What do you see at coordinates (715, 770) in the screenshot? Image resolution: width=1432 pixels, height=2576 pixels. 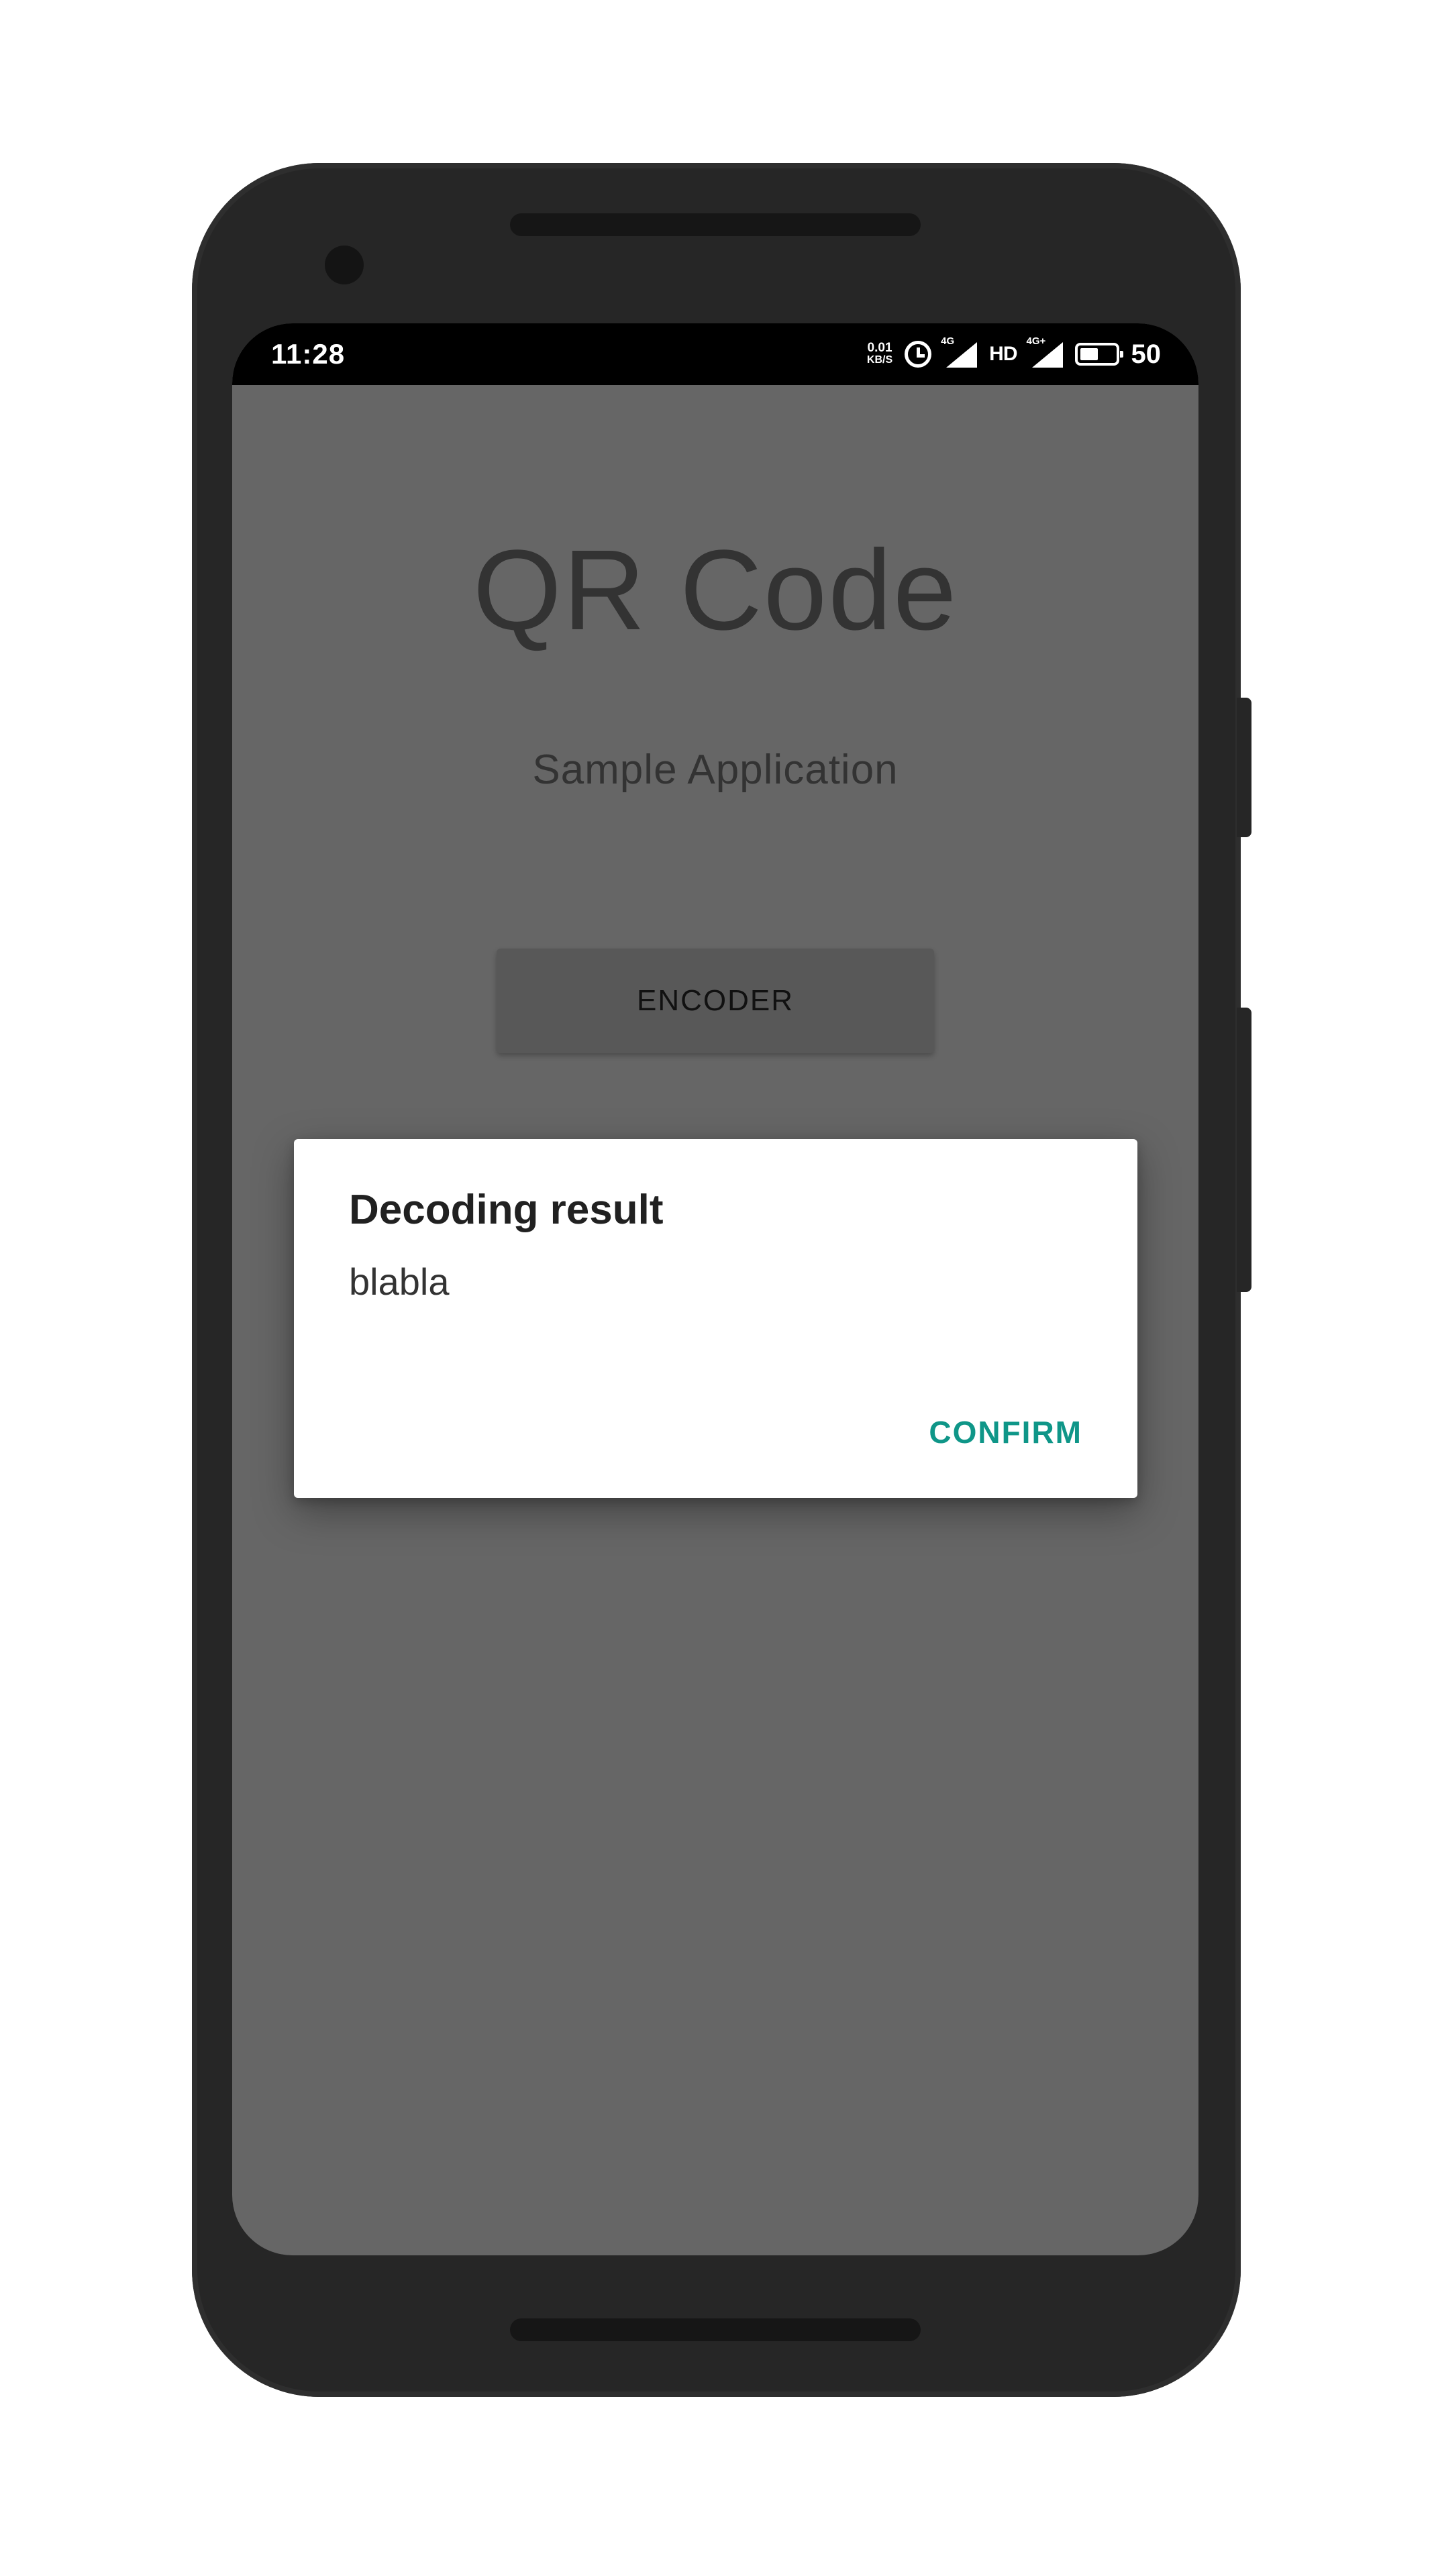 I see `app-subtitle: Sample Application` at bounding box center [715, 770].